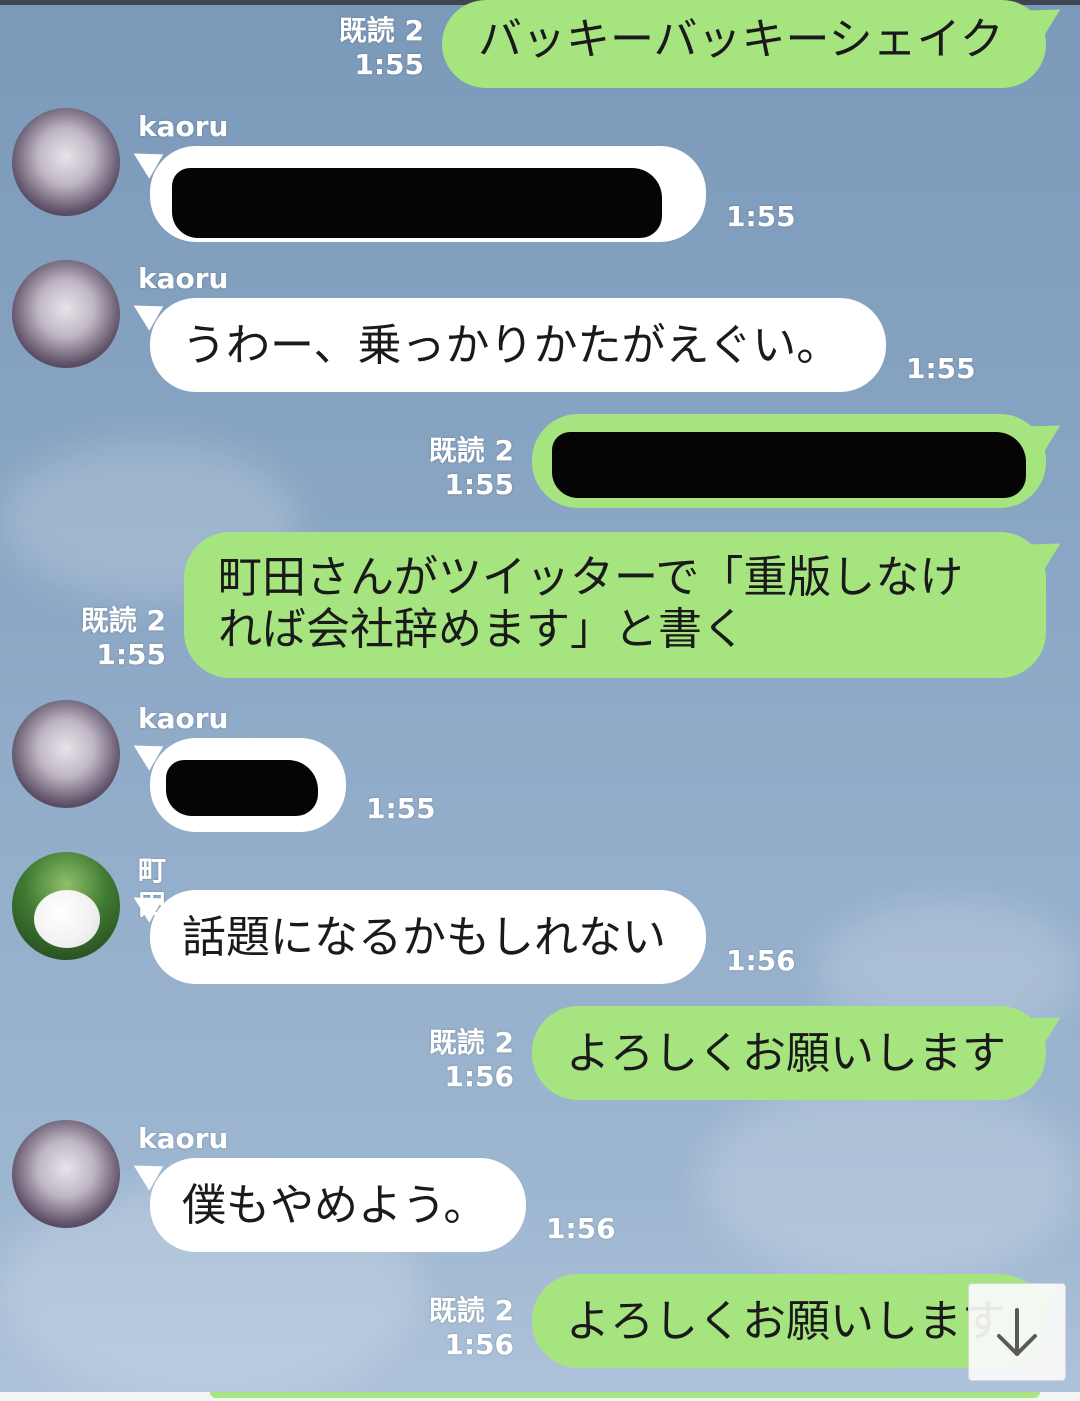  I want to click on composer-edge, so click(540, 1396).